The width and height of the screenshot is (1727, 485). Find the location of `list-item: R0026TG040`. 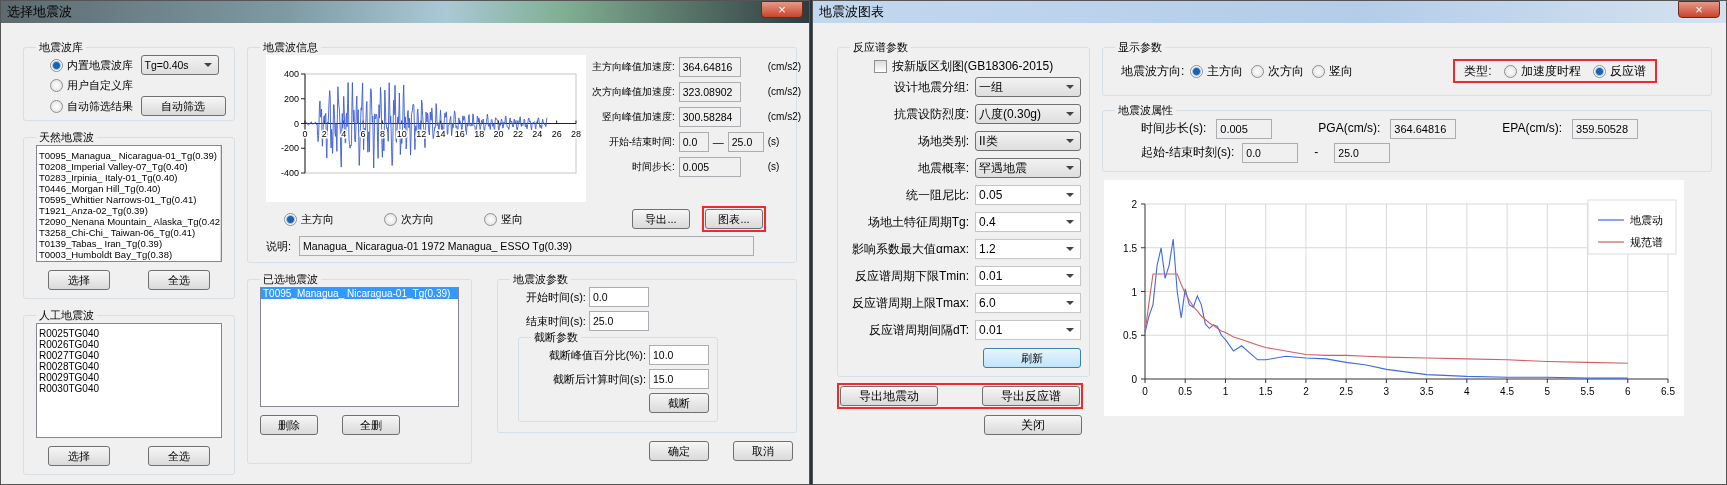

list-item: R0026TG040 is located at coordinates (129, 345).